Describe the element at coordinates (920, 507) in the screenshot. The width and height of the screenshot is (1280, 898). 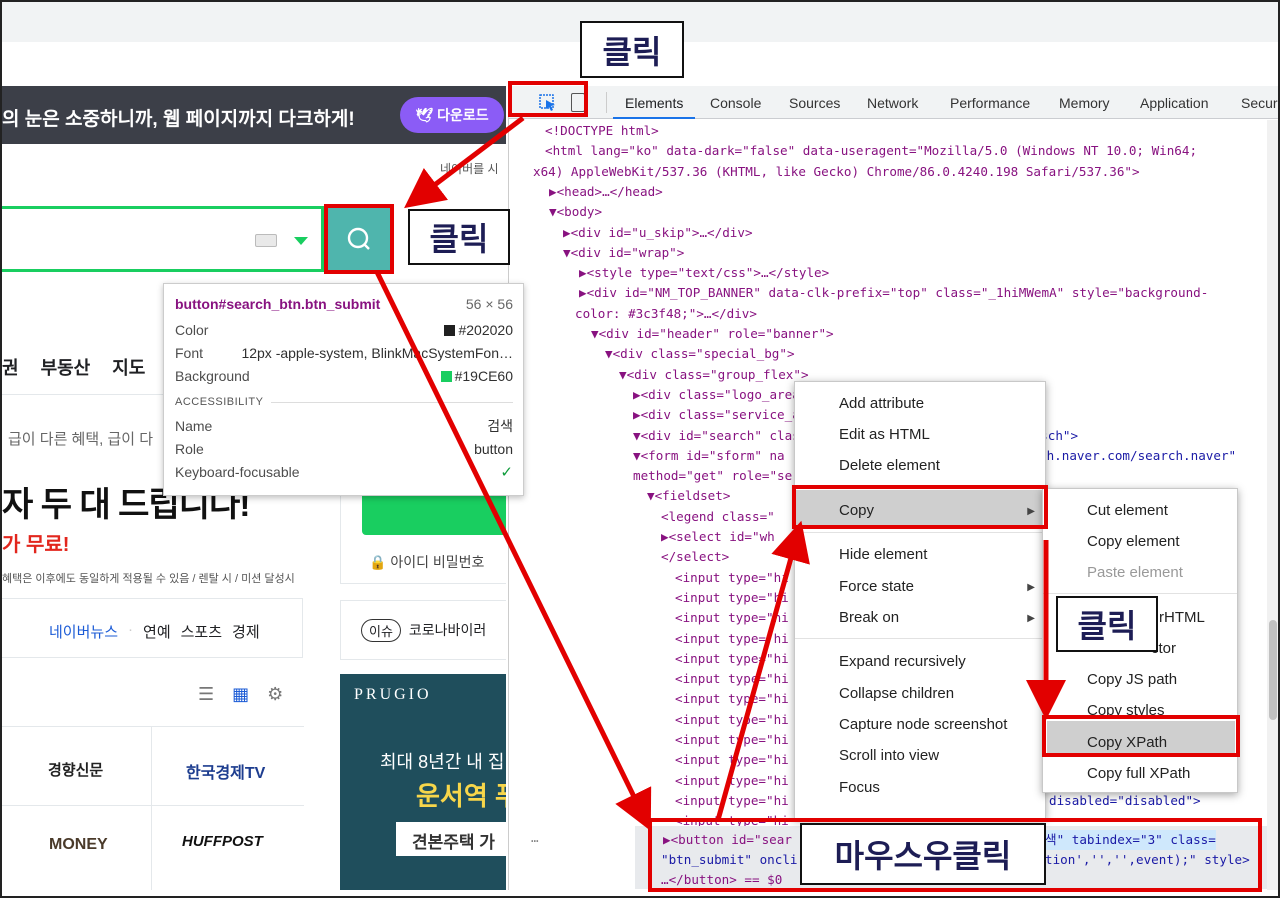
I see `copy-highlight` at that location.